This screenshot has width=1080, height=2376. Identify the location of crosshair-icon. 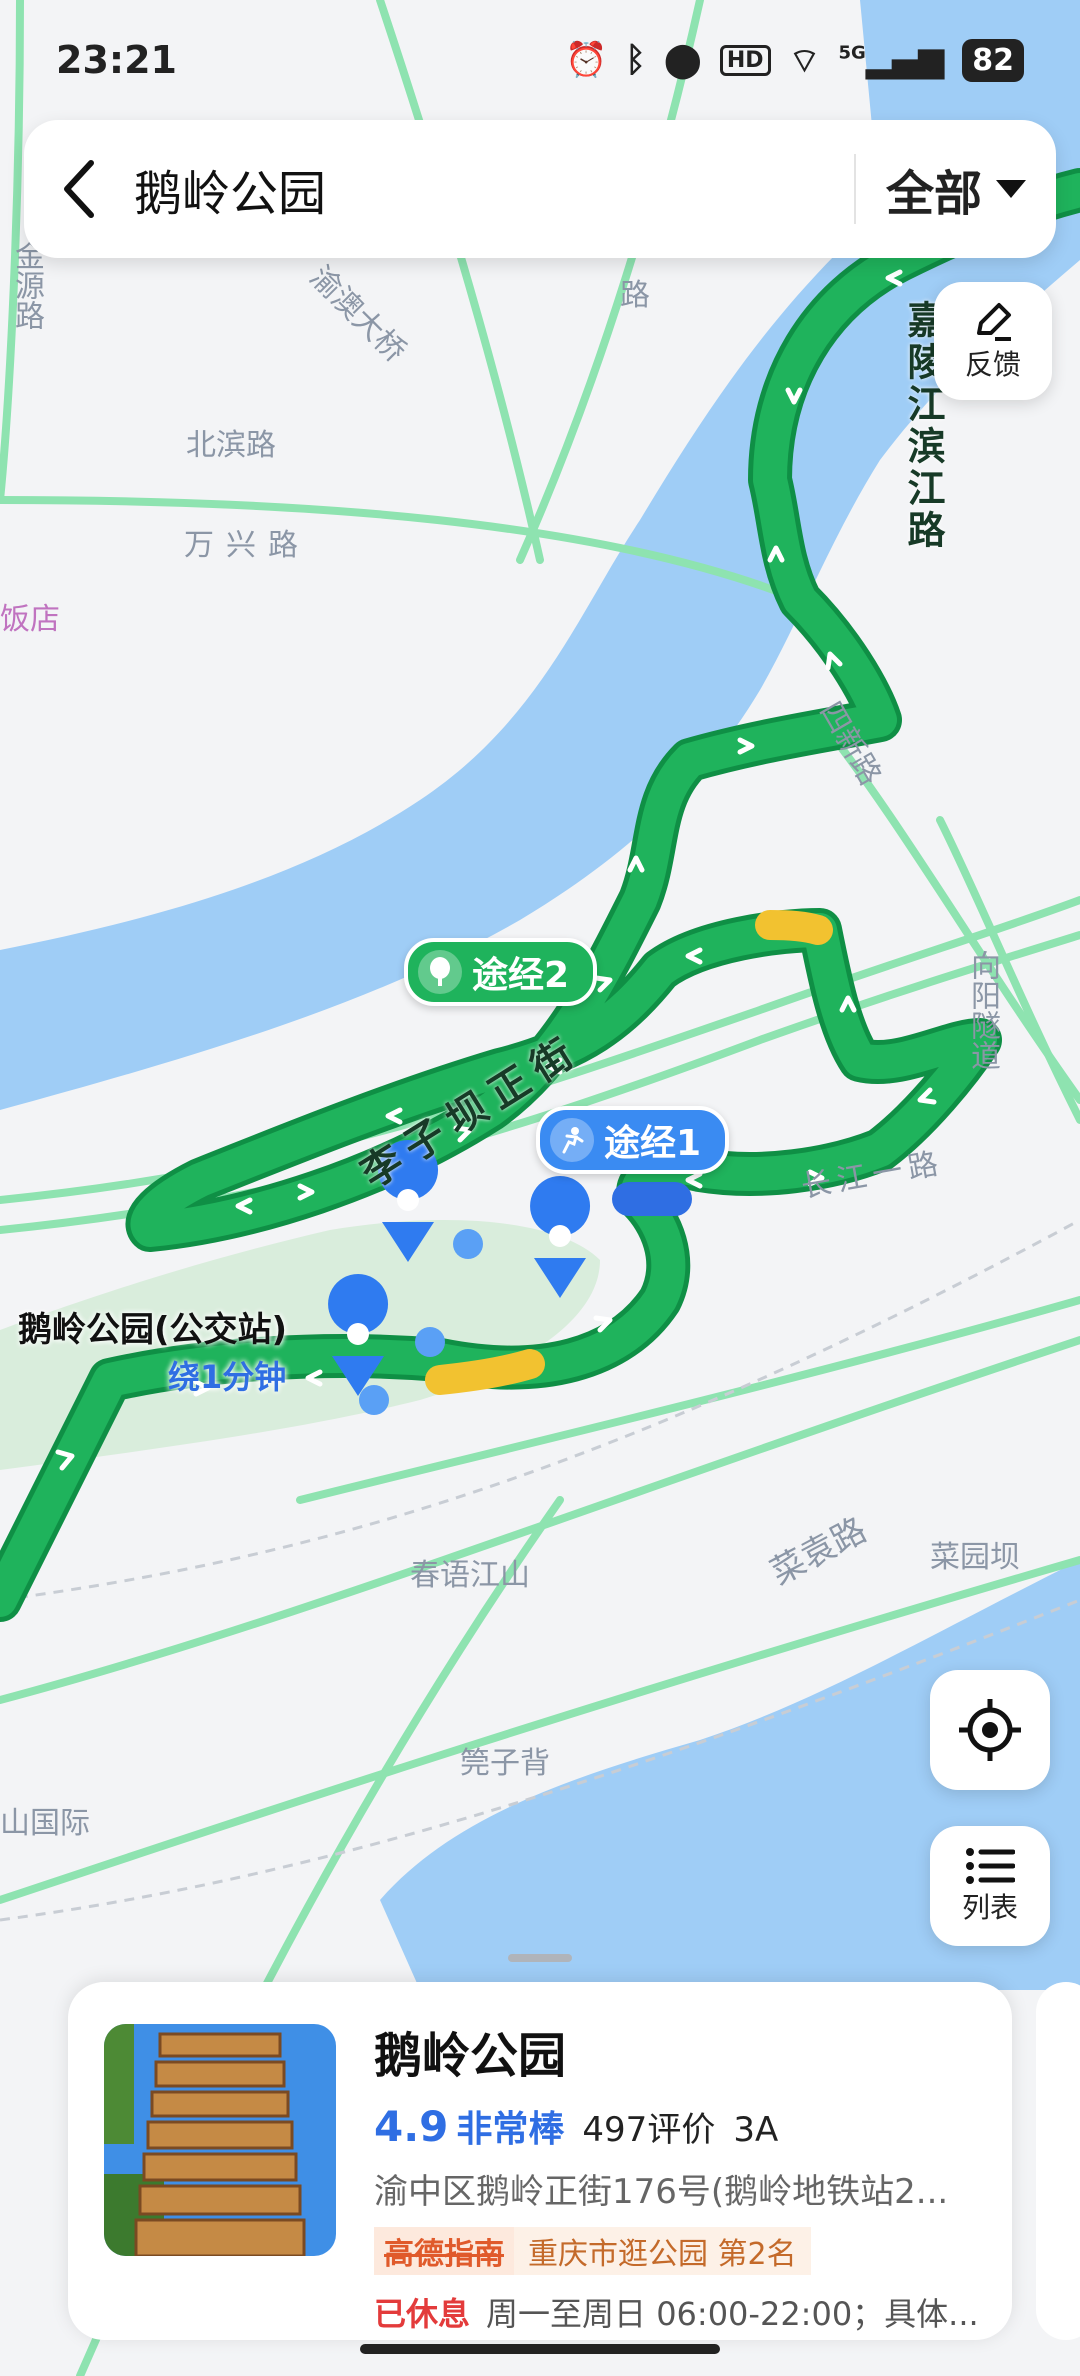
(990, 1730).